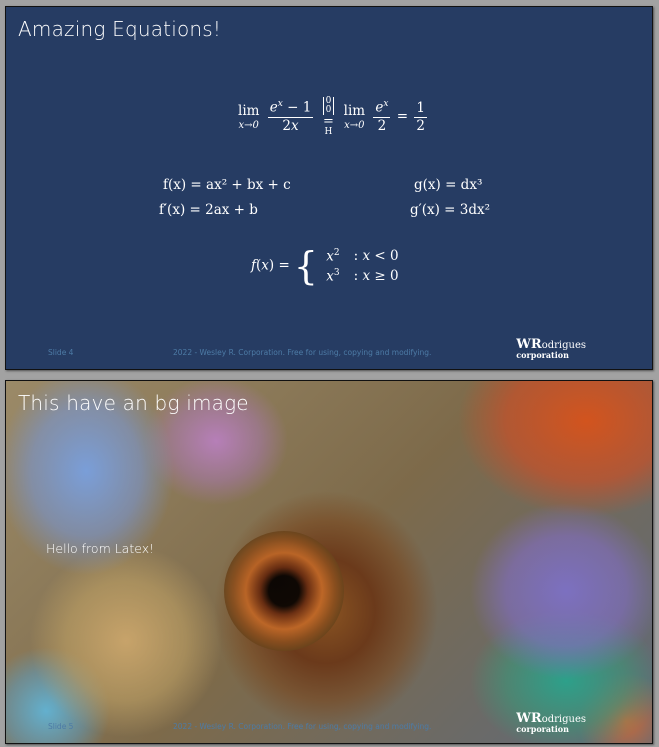 The height and width of the screenshot is (747, 659). Describe the element at coordinates (290, 116) in the screenshot. I see `fraction: ex − 1 2x` at that location.